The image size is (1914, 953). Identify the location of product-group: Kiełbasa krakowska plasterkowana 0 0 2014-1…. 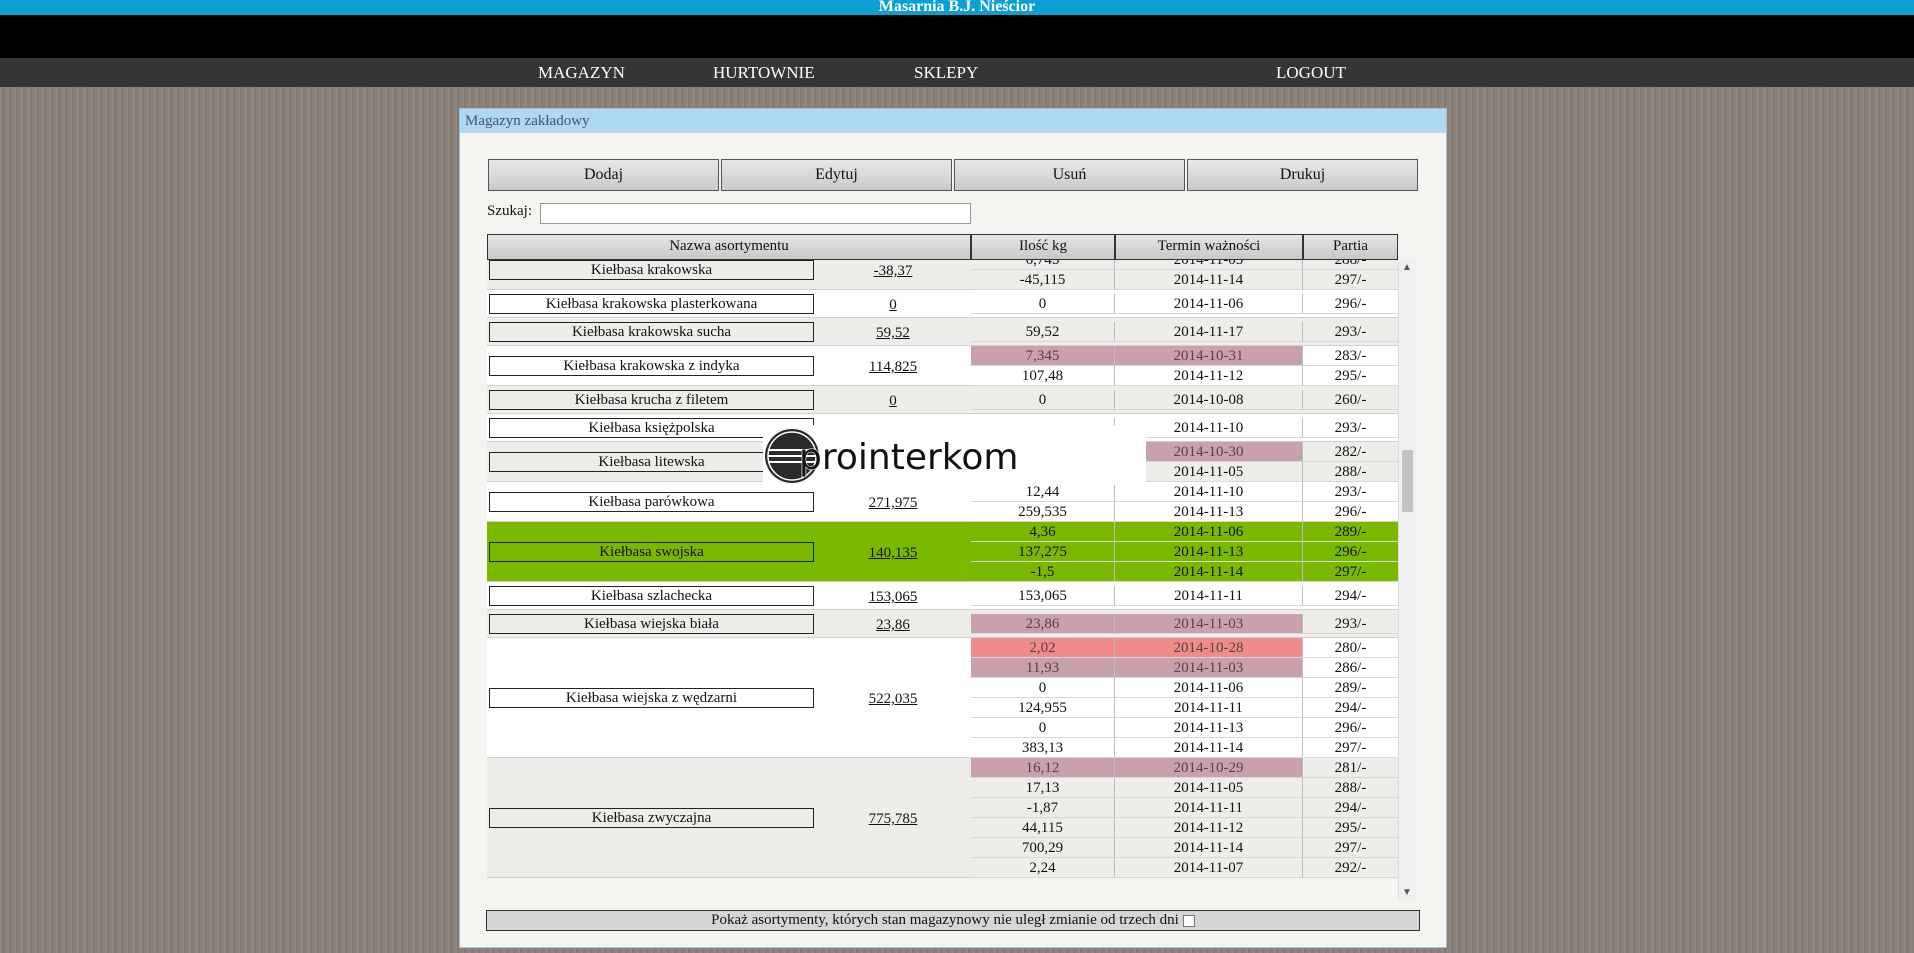
(942, 304).